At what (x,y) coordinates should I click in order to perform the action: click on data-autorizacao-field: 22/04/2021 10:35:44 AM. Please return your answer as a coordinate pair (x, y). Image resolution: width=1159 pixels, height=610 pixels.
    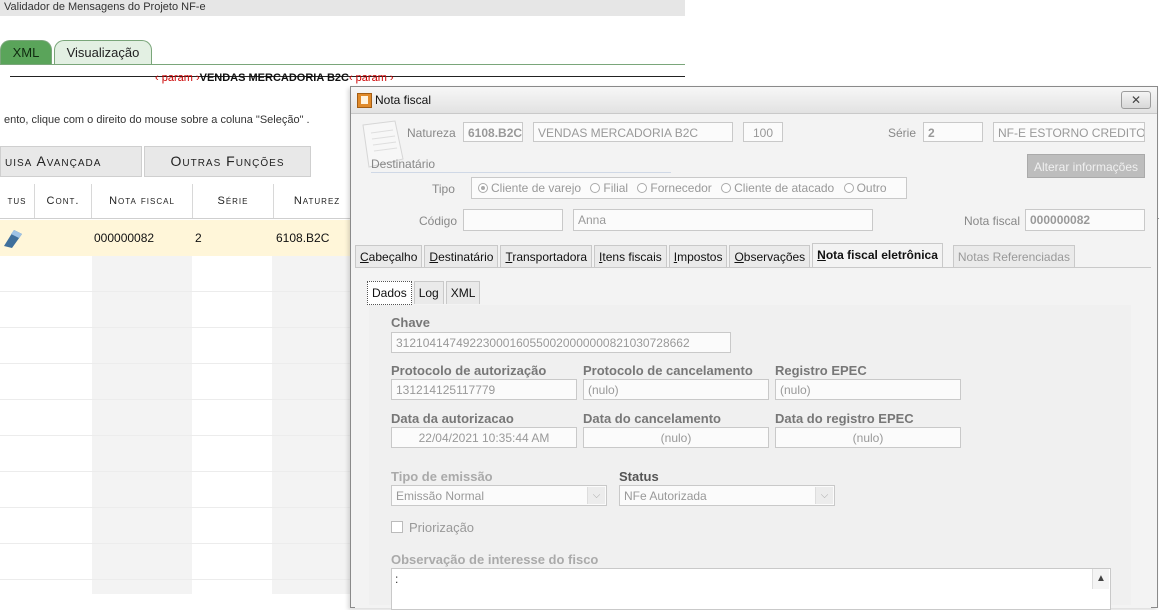
    Looking at the image, I should click on (484, 437).